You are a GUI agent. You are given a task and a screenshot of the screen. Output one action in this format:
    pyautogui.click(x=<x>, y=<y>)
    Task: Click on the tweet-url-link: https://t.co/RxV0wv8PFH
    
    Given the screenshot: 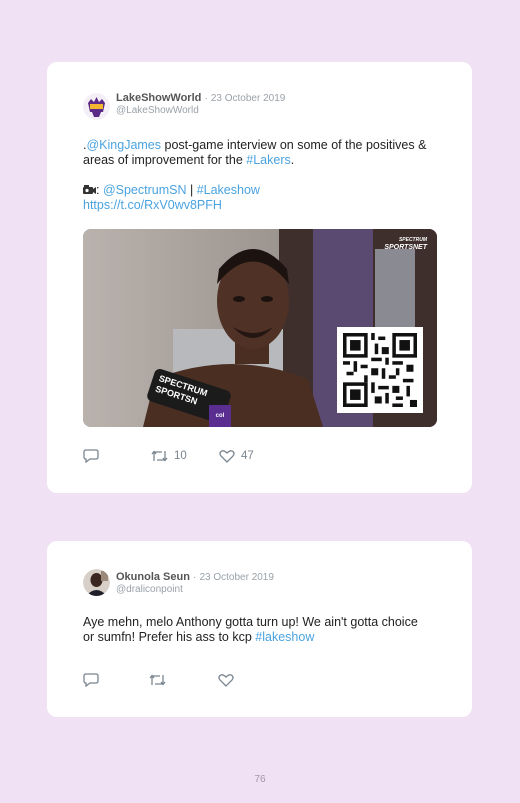 What is the action you would take?
    pyautogui.click(x=152, y=205)
    